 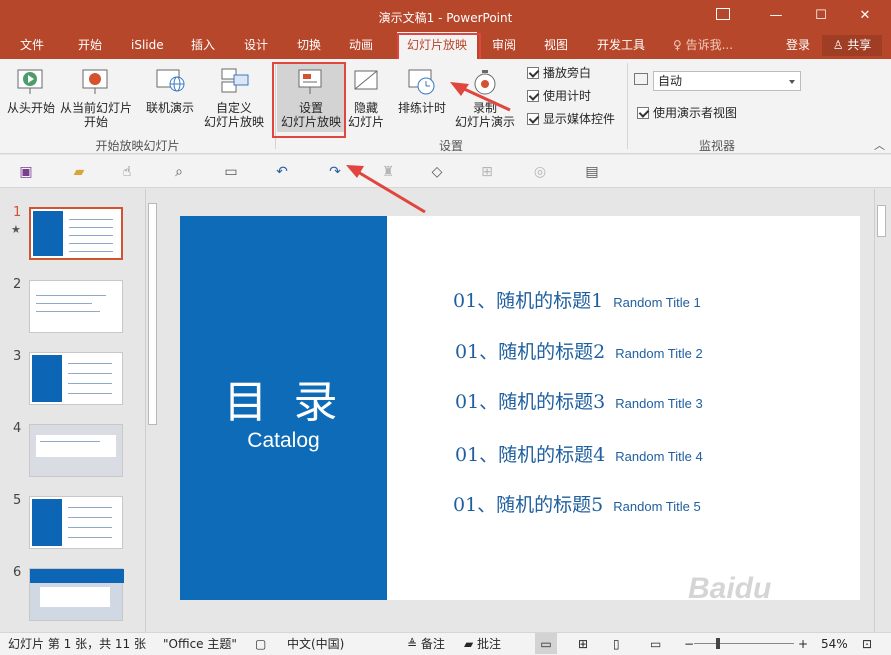 What do you see at coordinates (718, 643) in the screenshot?
I see `zoom-slider-handle` at bounding box center [718, 643].